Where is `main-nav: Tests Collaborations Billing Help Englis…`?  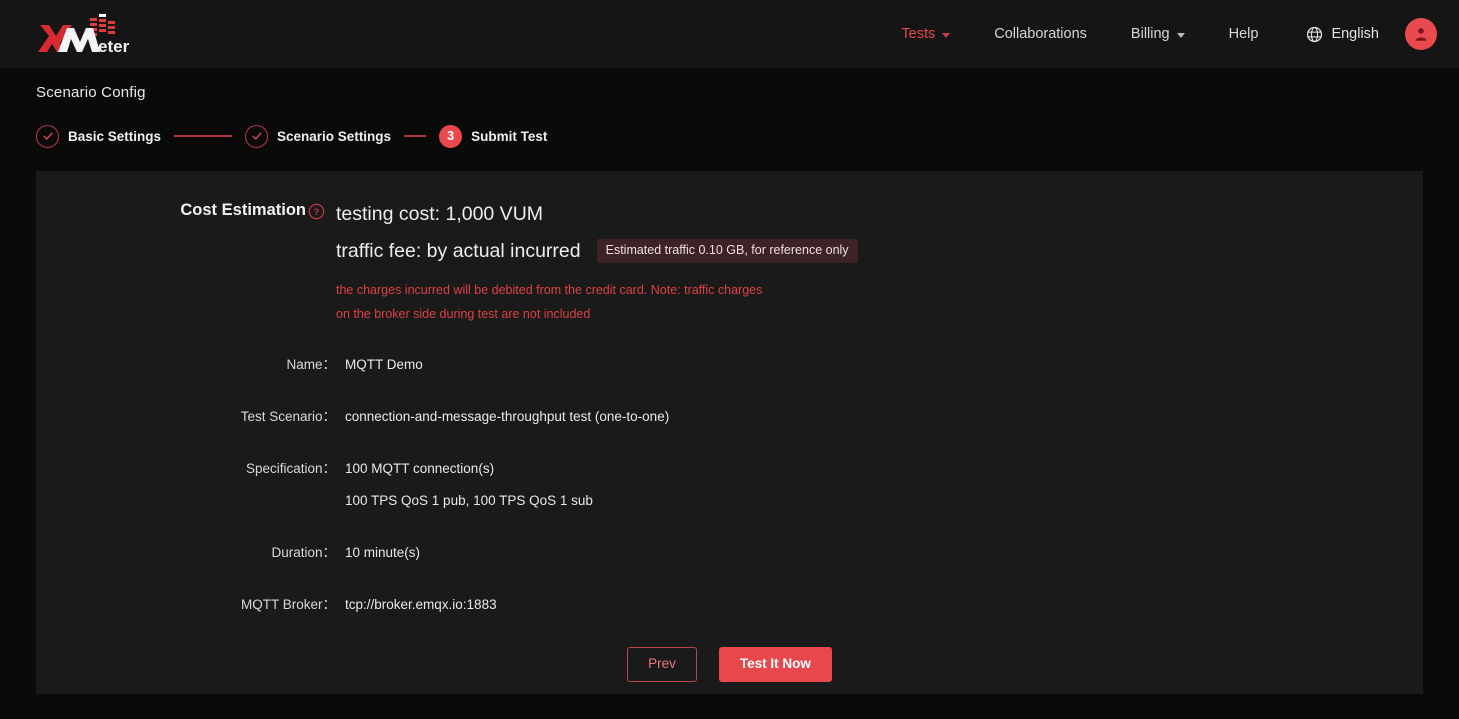 main-nav: Tests Collaborations Billing Help Englis… is located at coordinates (1158, 34).